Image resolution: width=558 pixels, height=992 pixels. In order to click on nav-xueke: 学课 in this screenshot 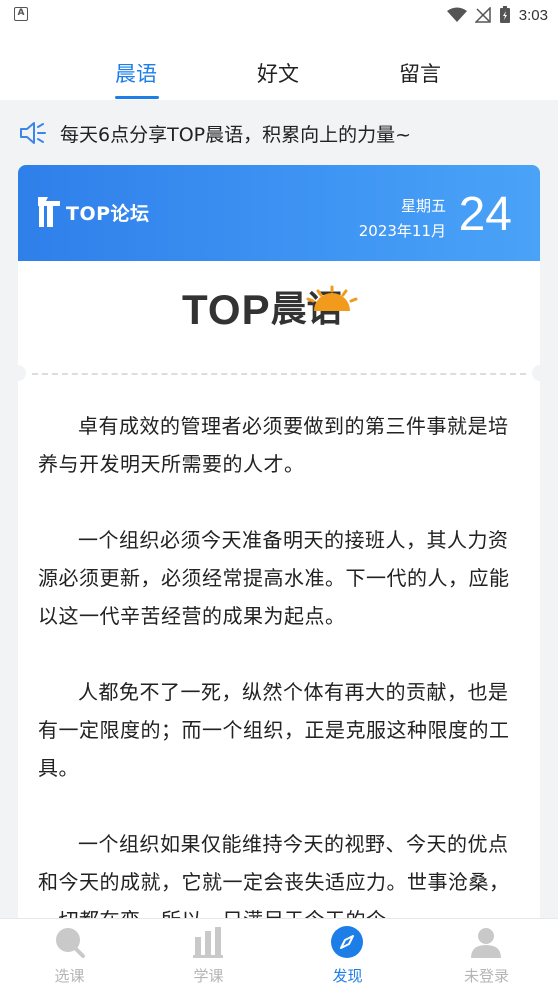, I will do `click(208, 955)`.